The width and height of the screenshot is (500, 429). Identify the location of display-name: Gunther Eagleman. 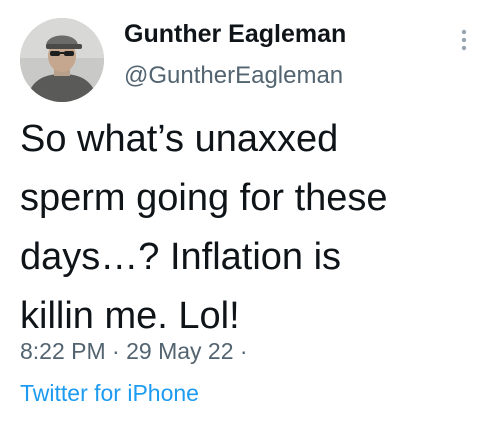
(235, 34).